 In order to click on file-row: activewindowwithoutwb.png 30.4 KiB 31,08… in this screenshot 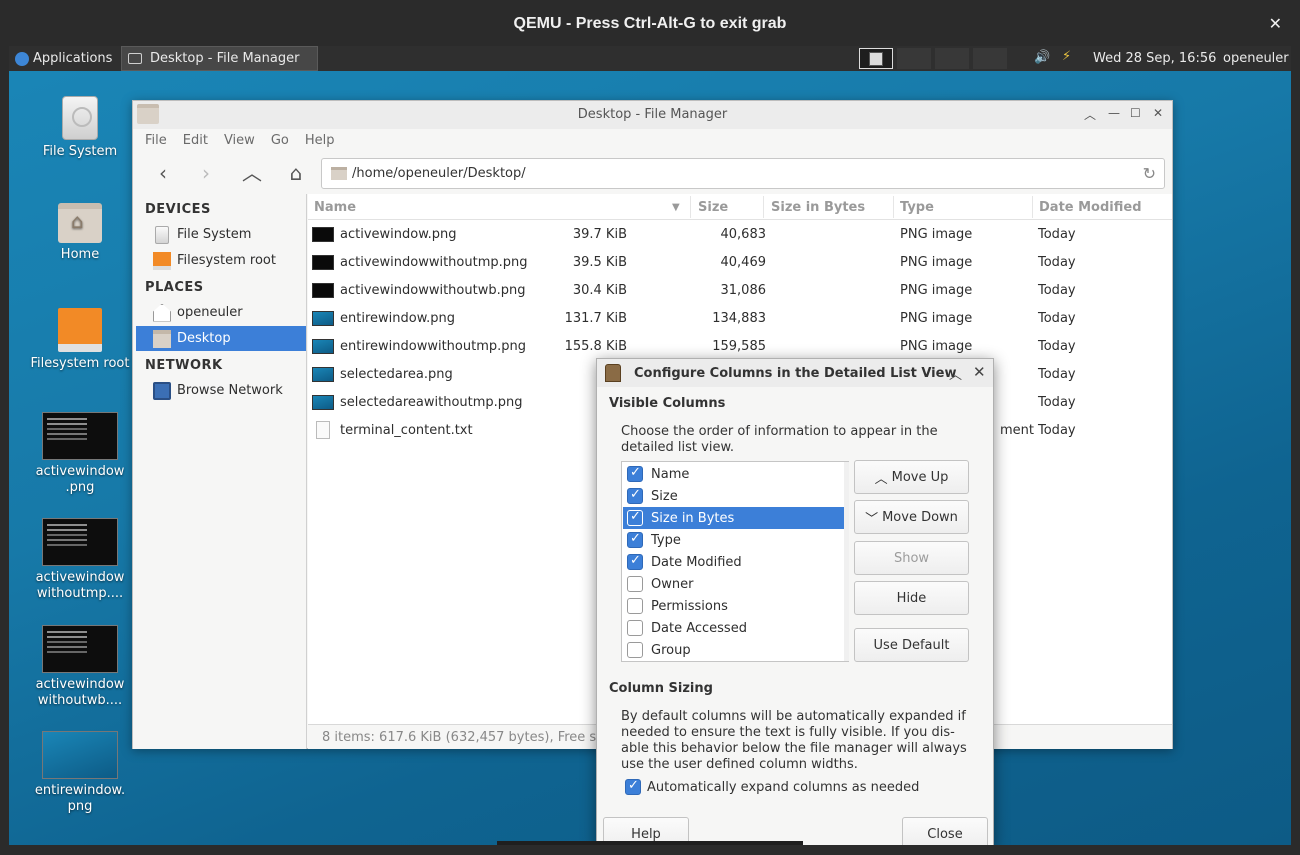, I will do `click(740, 291)`.